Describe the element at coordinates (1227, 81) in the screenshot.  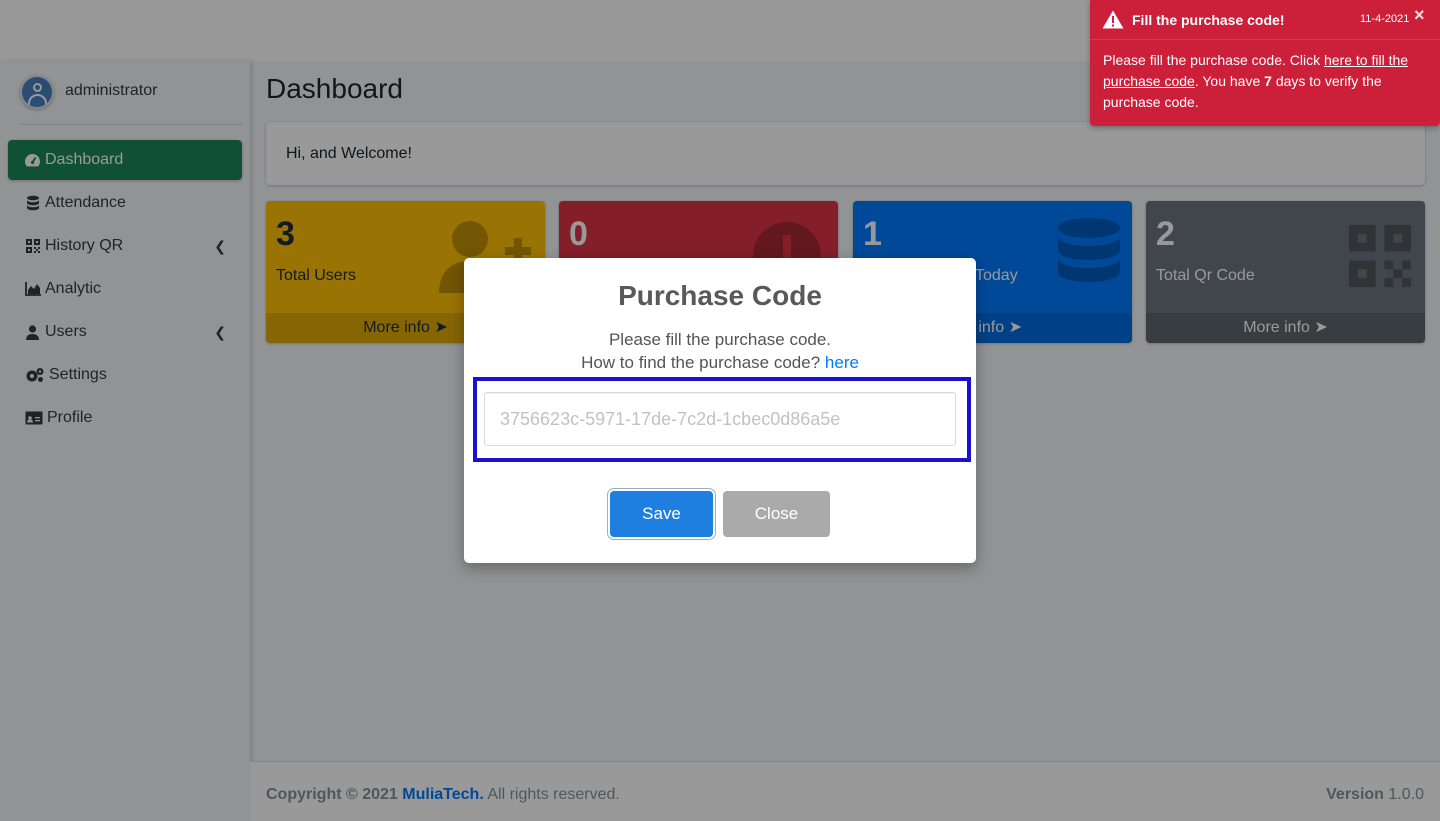
I see `toast-text-2: . You have` at that location.